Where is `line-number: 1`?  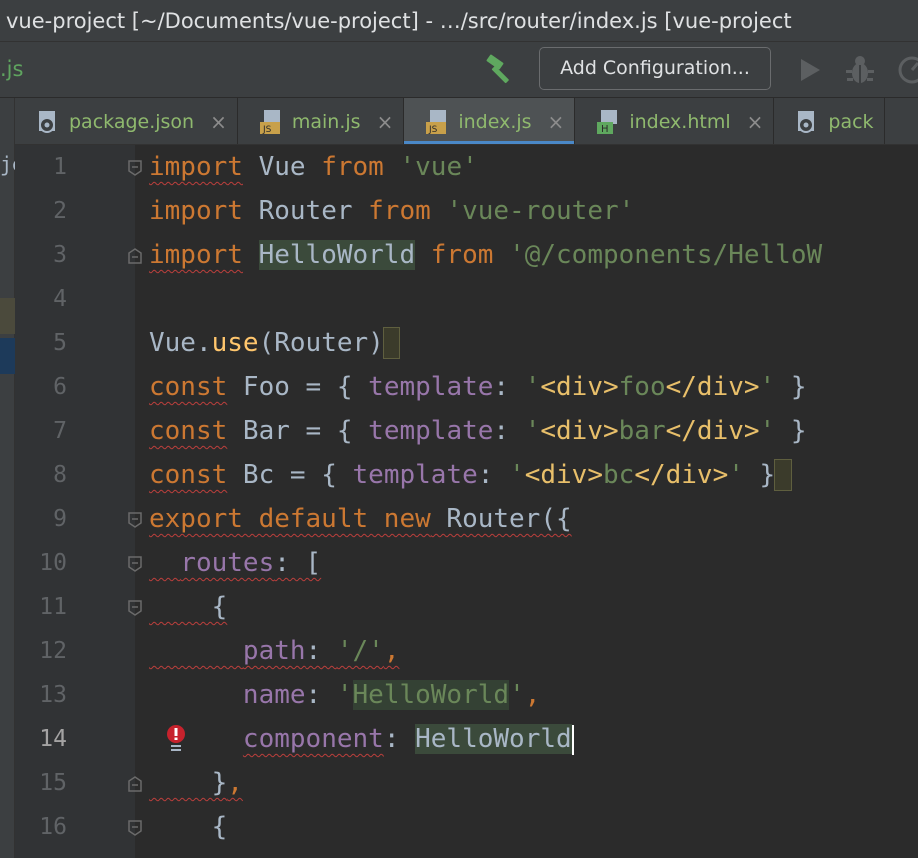
line-number: 1 is located at coordinates (60, 167).